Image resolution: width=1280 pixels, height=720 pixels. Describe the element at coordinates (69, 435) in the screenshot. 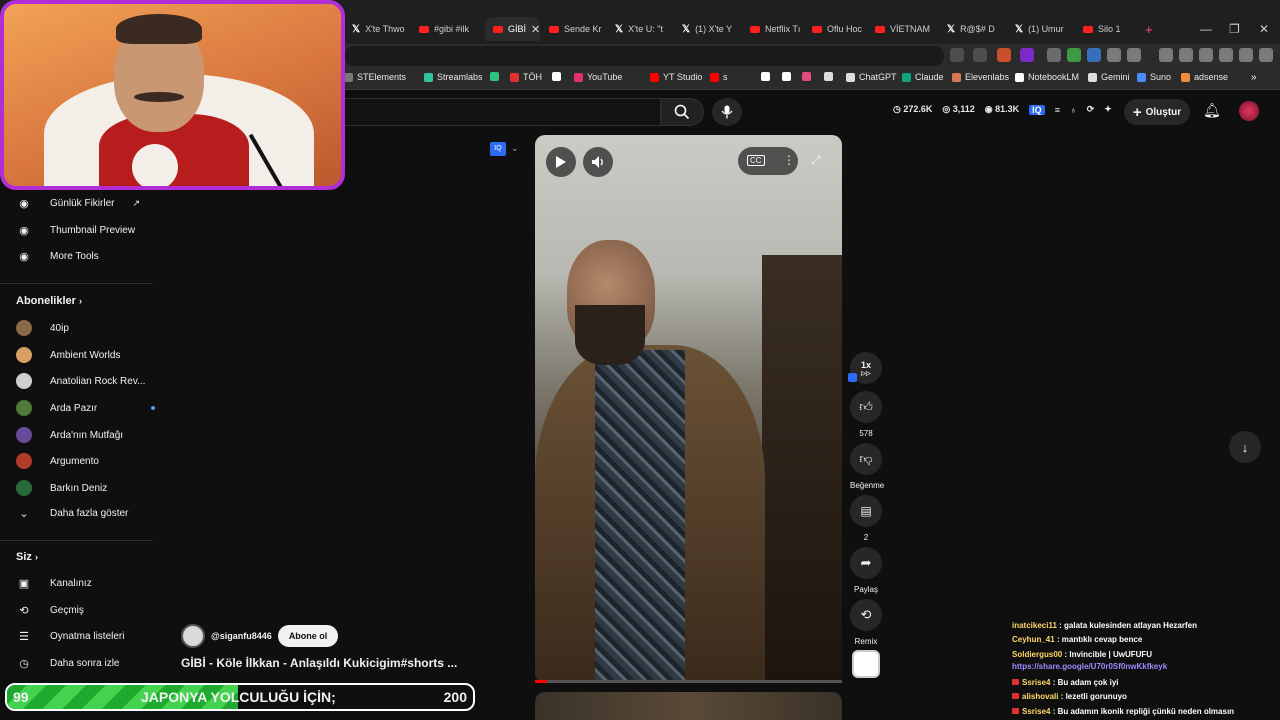

I see `sidebar-item: Arda'nın Mutfağı` at that location.